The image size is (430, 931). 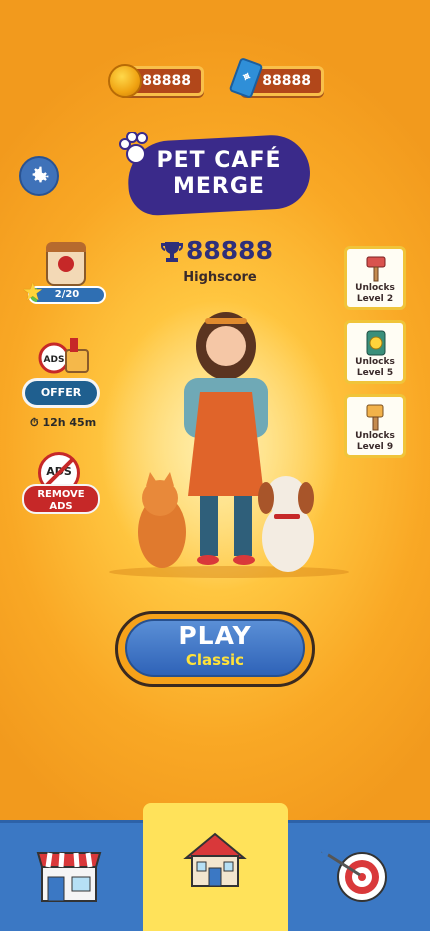 I want to click on unlock-line-2: Level 9, so click(x=375, y=447).